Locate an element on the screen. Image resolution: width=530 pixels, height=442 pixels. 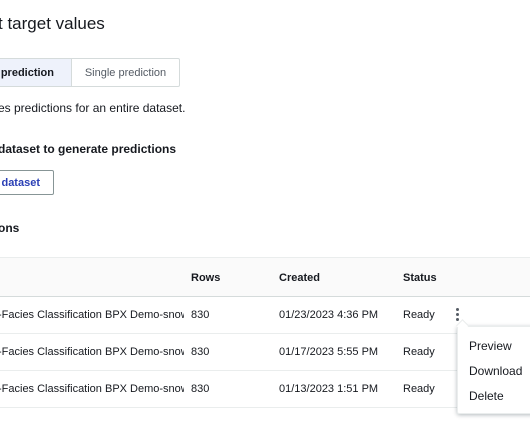
prediction-mode-toggle: n prediction Single prediction is located at coordinates (90, 72).